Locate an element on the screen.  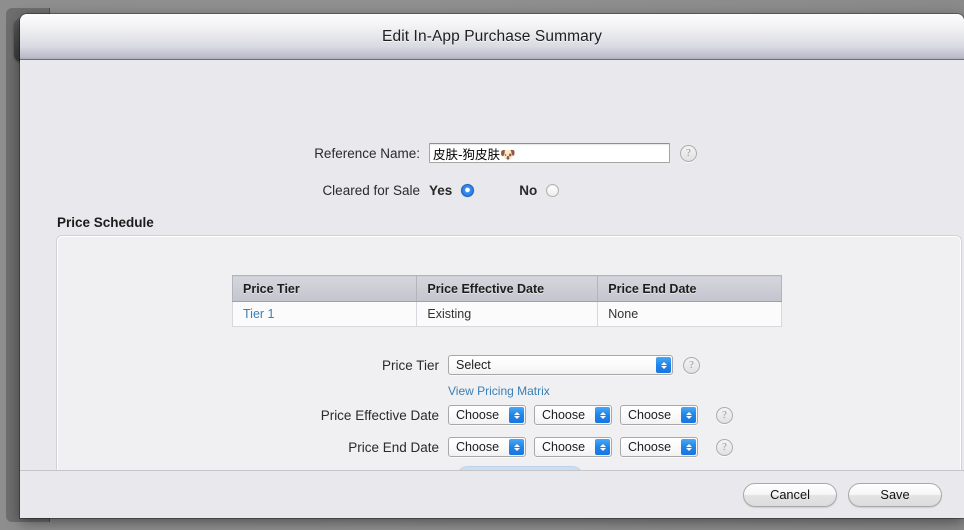
column-header-price-tier: Price Tier is located at coordinates (324, 288).